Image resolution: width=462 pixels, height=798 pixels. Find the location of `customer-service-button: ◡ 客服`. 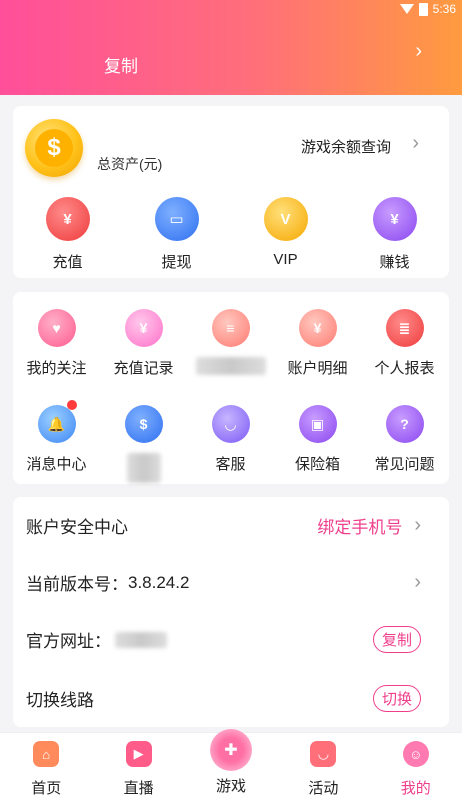

customer-service-button: ◡ 客服 is located at coordinates (230, 439).